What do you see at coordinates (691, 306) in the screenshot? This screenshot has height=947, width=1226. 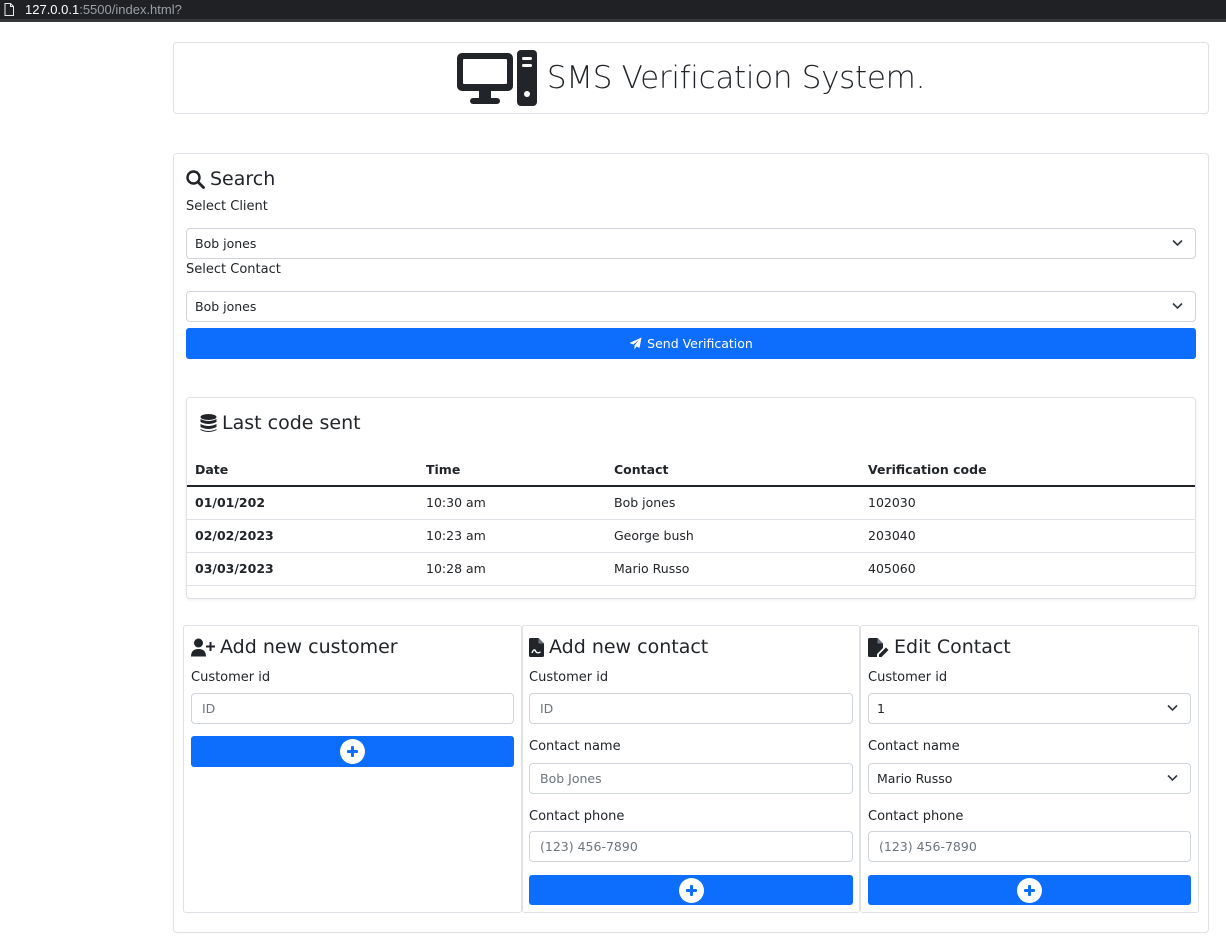 I see `select-contact-dropdown: Bob jones` at bounding box center [691, 306].